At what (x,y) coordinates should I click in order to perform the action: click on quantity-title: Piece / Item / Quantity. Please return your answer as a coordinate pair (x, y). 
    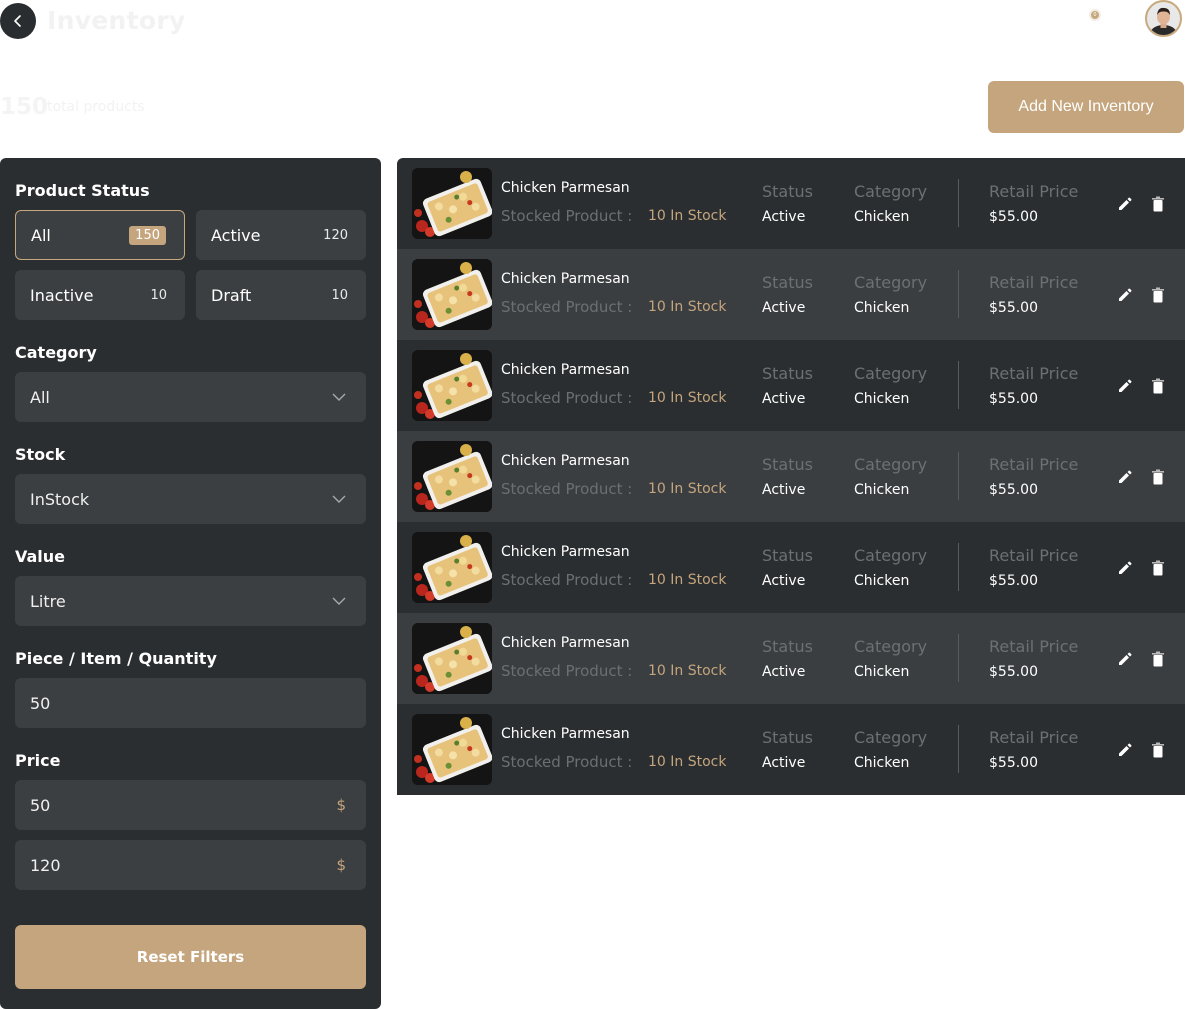
    Looking at the image, I should click on (116, 658).